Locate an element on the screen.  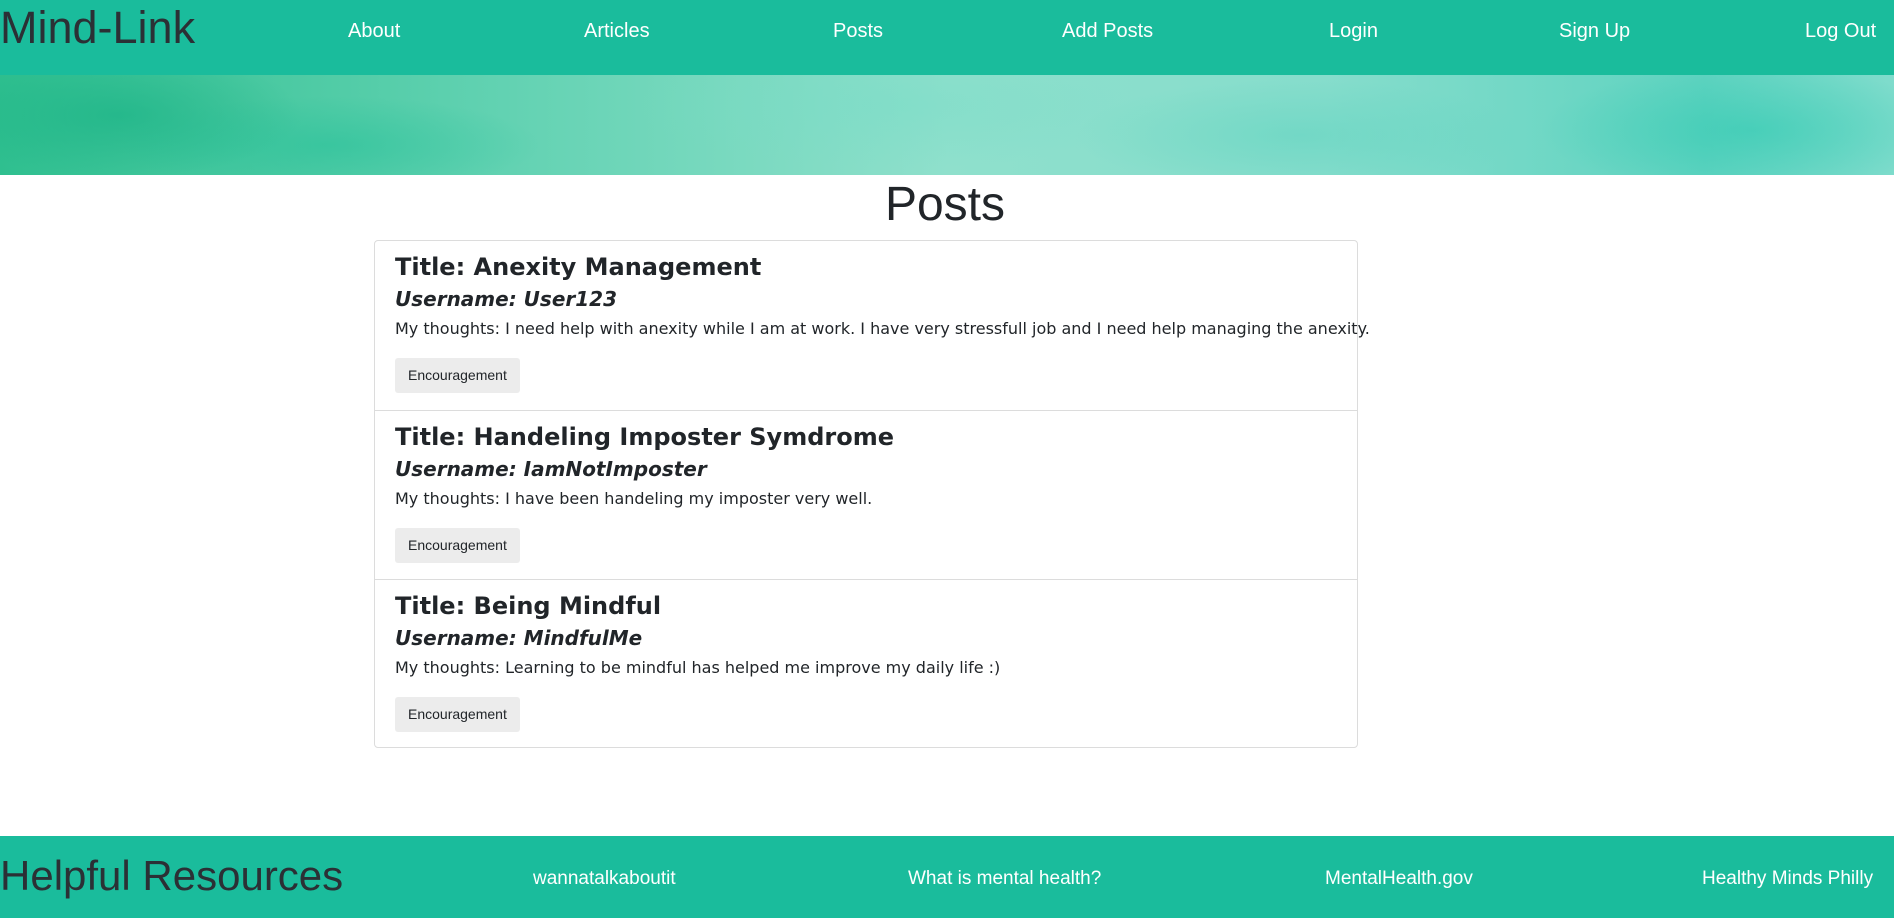
footer-title: Helpful Resources is located at coordinates (172, 875).